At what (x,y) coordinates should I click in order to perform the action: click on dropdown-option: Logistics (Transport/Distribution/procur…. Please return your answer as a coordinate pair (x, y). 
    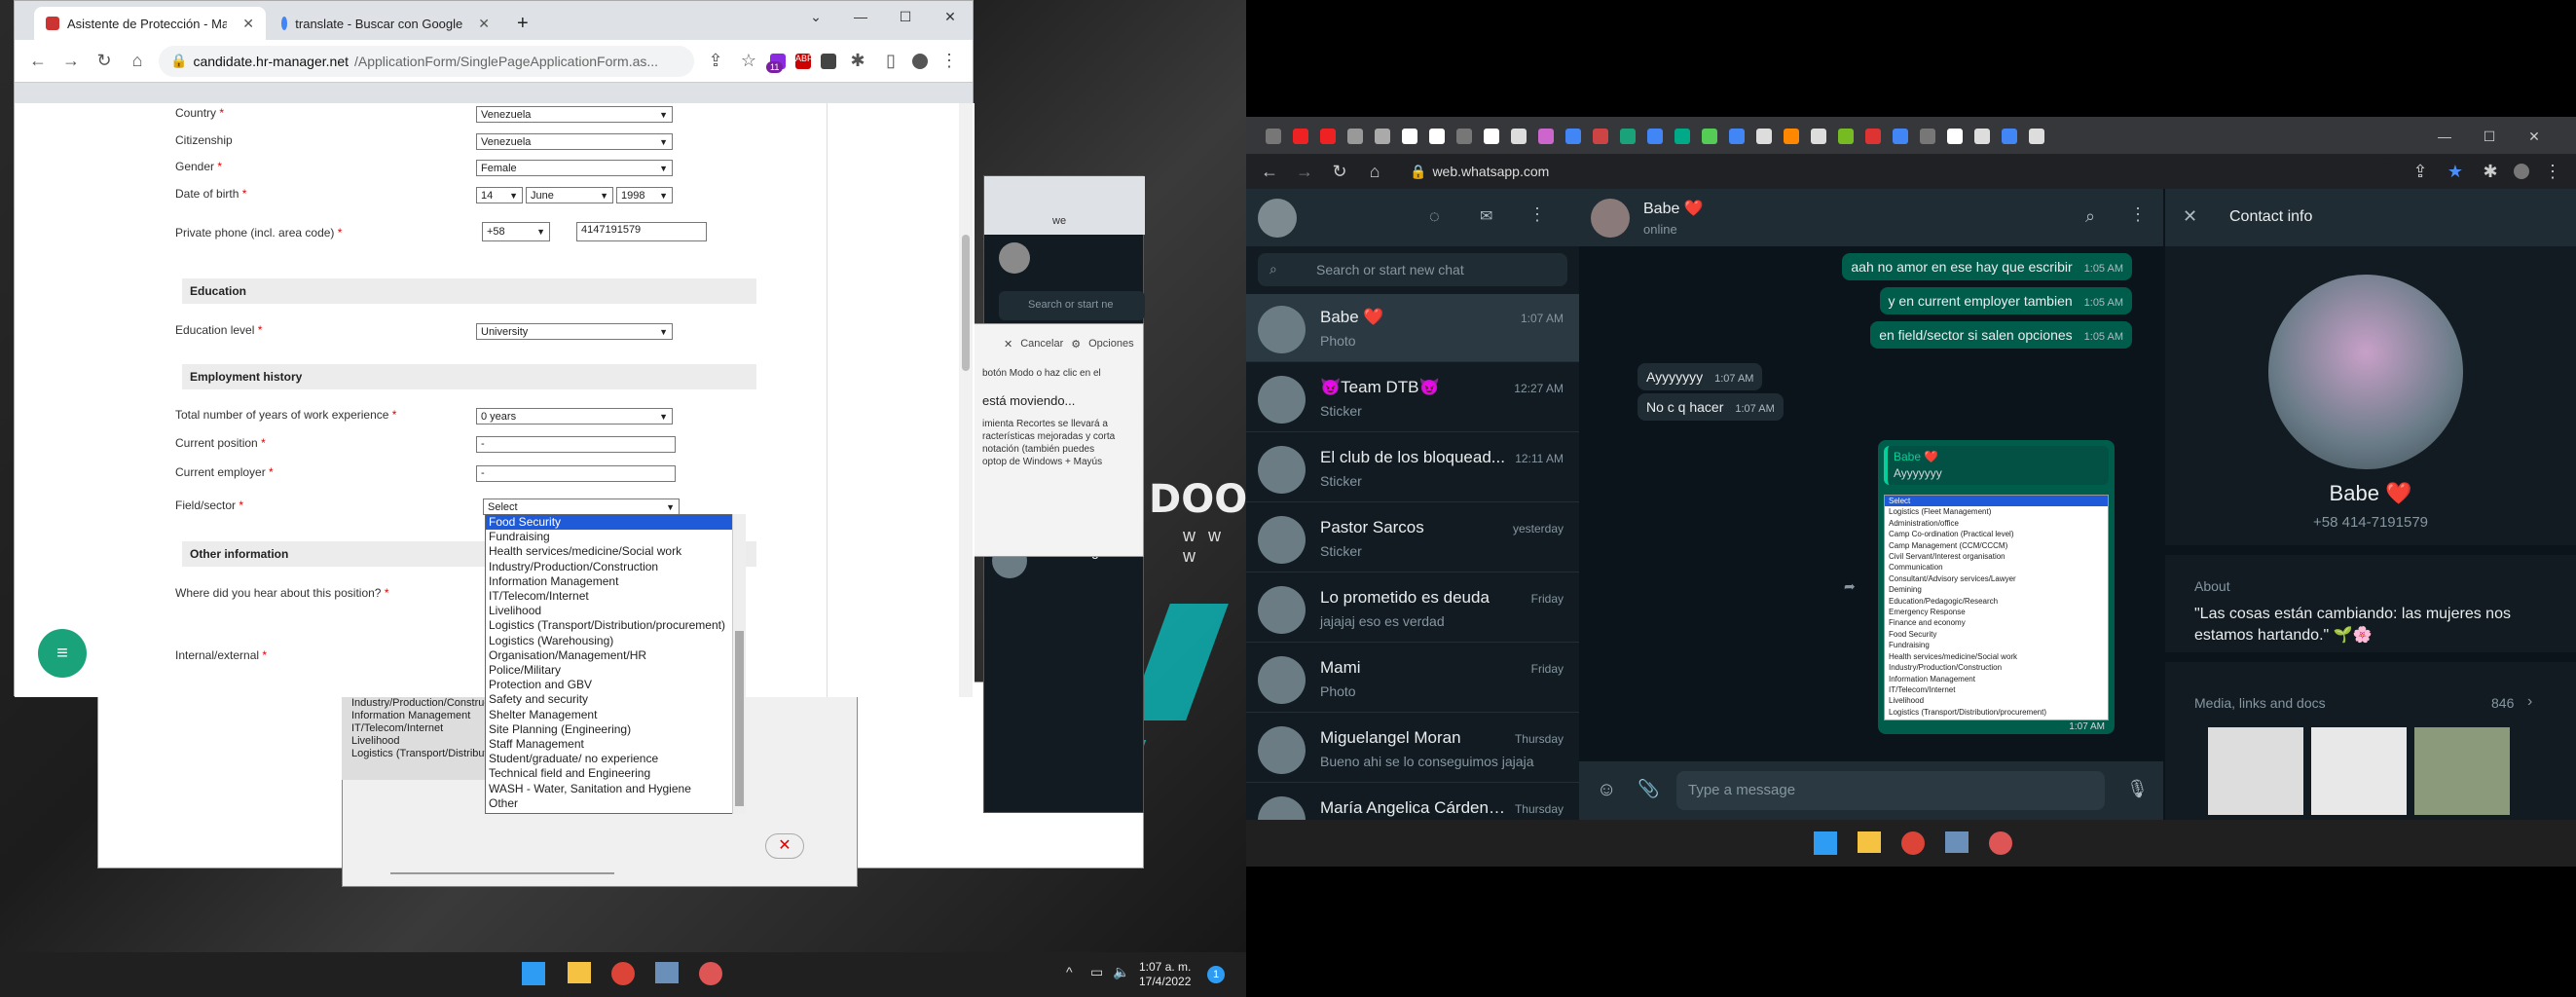
    Looking at the image, I should click on (615, 625).